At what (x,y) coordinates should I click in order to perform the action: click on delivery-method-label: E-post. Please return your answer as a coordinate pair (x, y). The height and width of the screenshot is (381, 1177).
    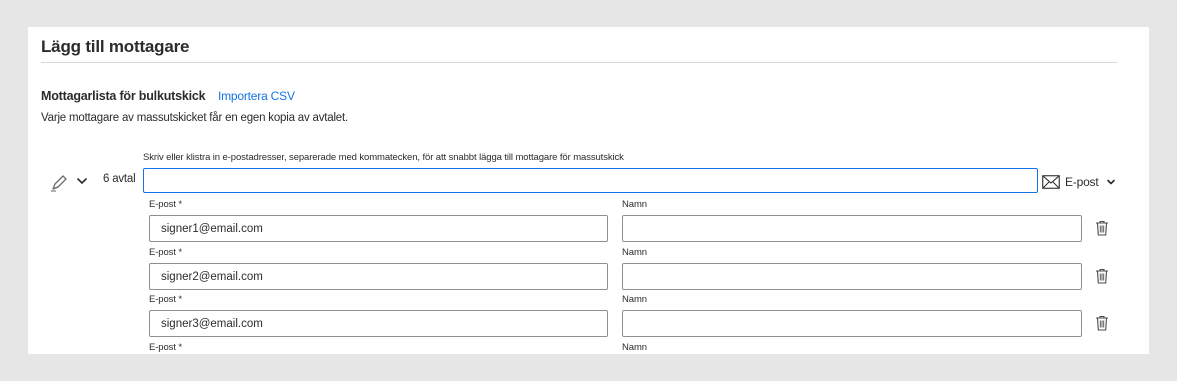
    Looking at the image, I should click on (1082, 182).